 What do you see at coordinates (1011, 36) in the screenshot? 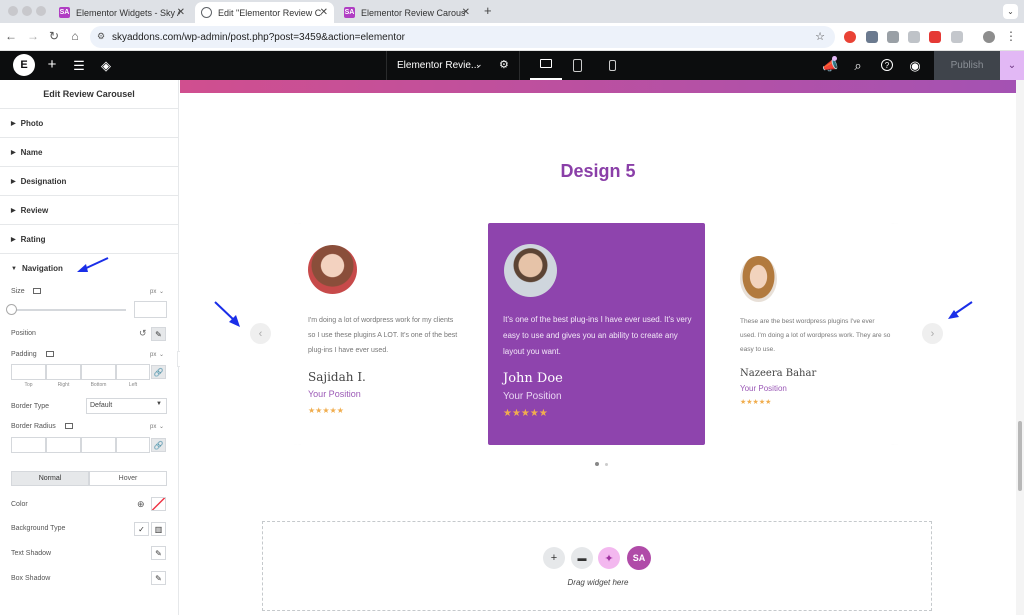
I see `browser-menu-icon: ⋮` at bounding box center [1011, 36].